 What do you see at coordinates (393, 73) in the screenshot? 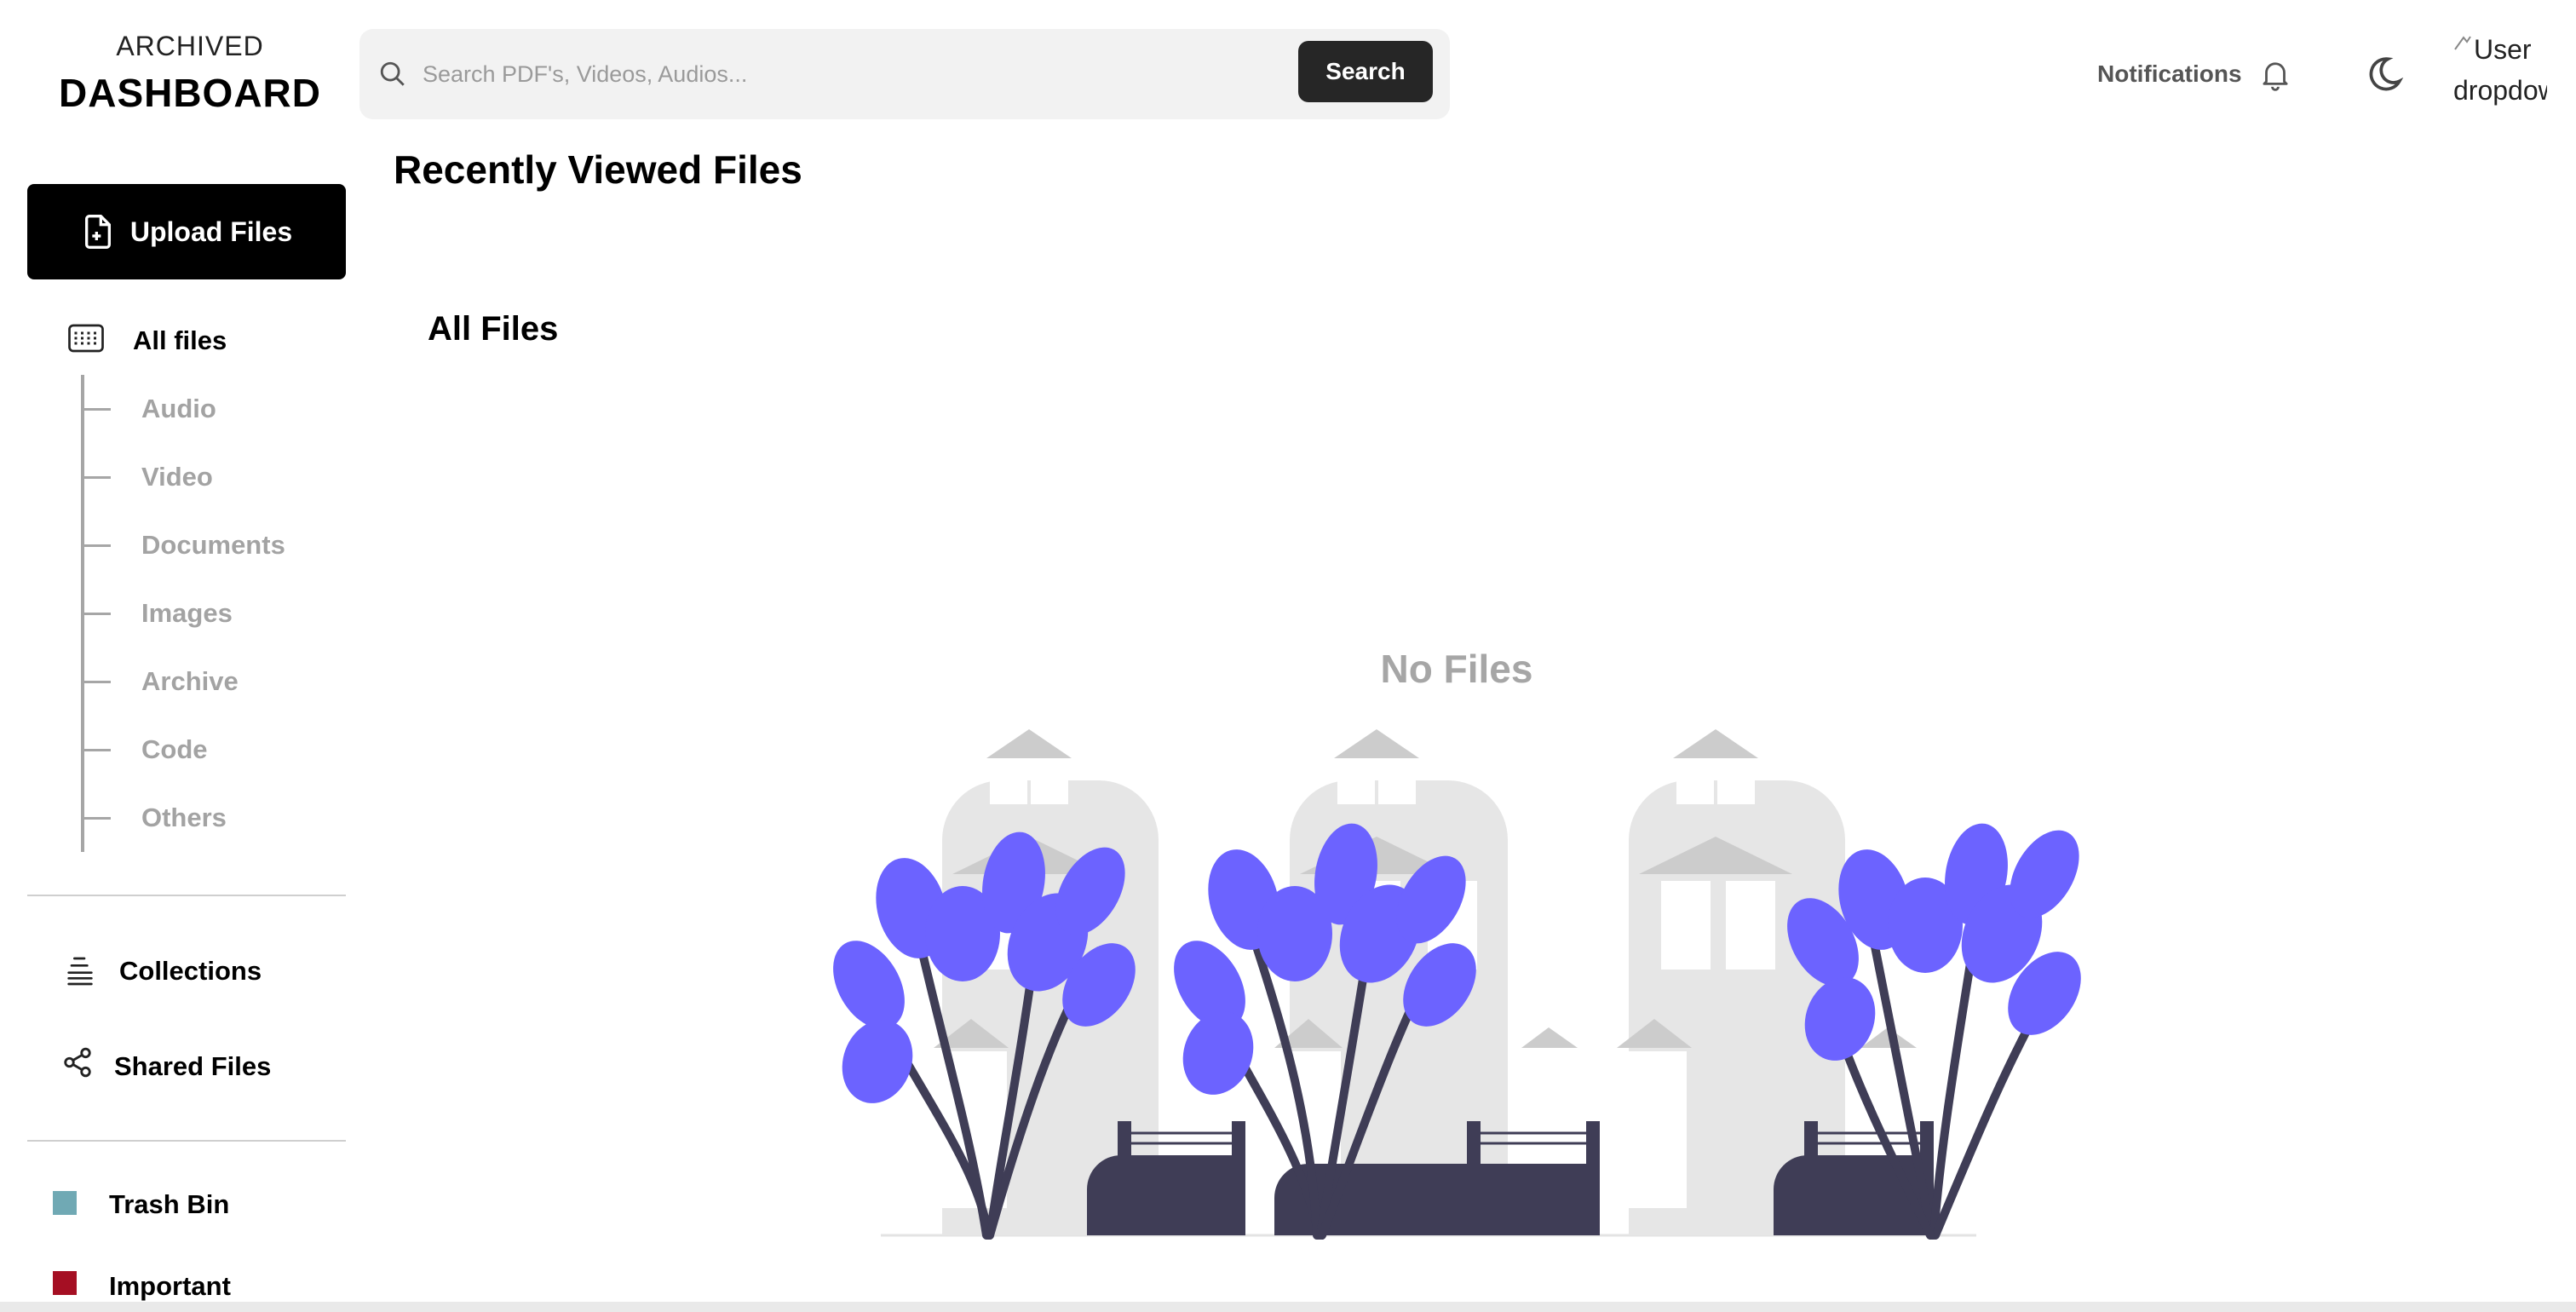
I see `search-icon` at bounding box center [393, 73].